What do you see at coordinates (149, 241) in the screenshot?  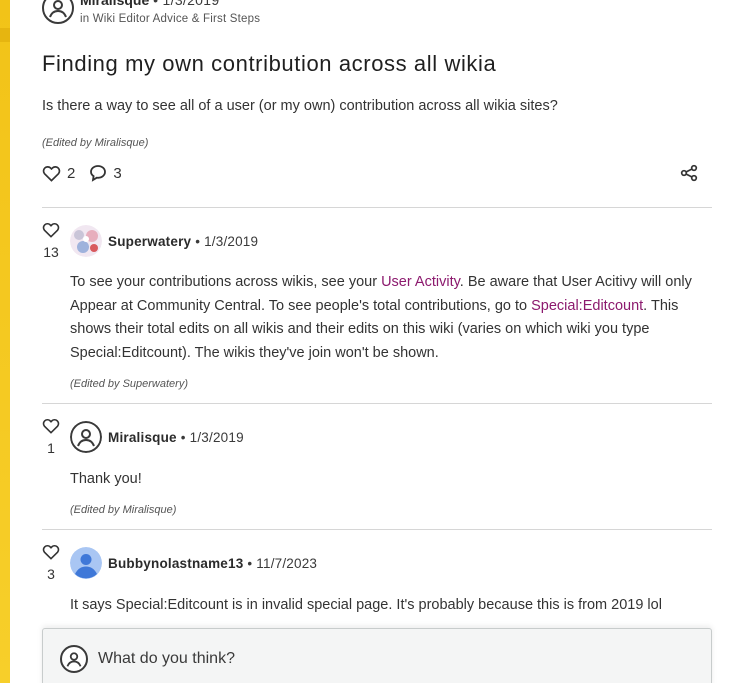 I see `reply-author: Superwatery` at bounding box center [149, 241].